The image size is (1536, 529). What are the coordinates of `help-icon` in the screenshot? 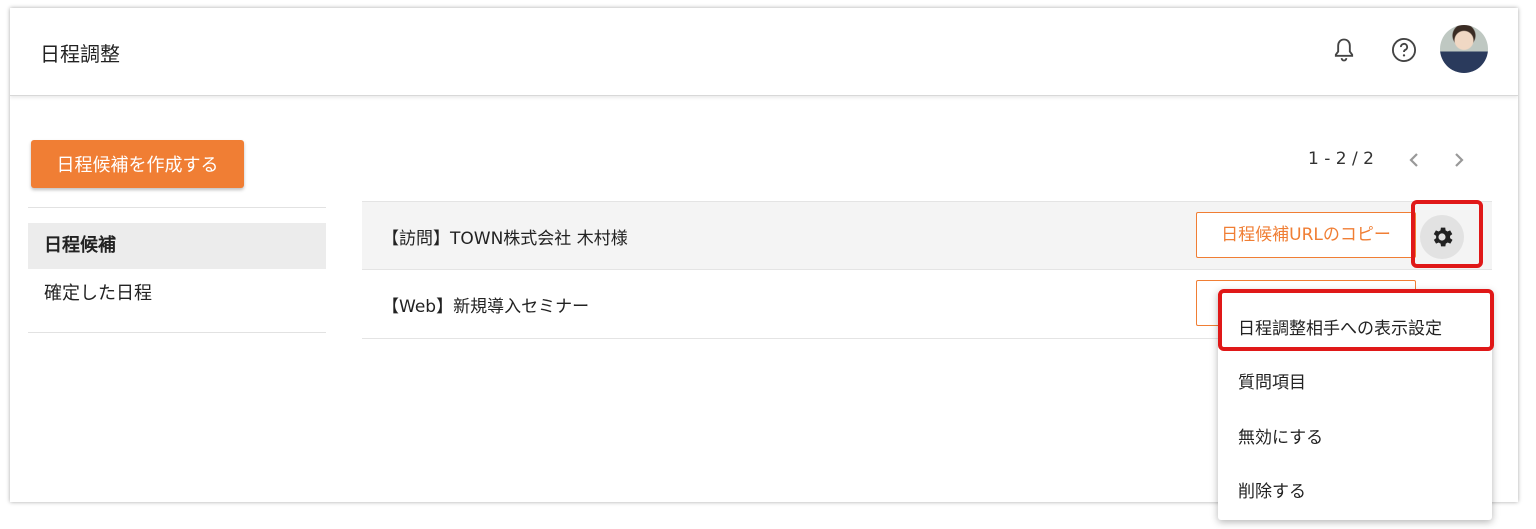 It's located at (1404, 50).